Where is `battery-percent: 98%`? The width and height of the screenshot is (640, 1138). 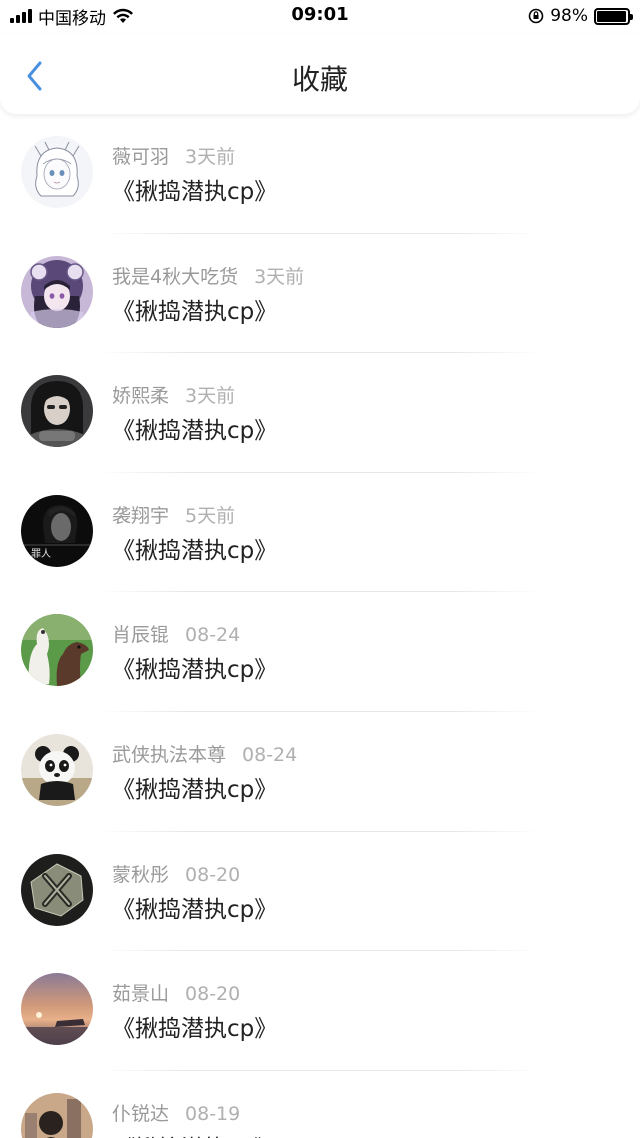 battery-percent: 98% is located at coordinates (569, 16).